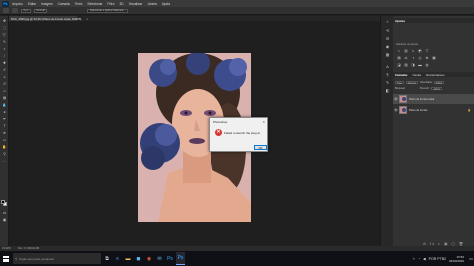 Image resolution: width=474 pixels, height=266 pixels. What do you see at coordinates (7, 248) in the screenshot?
I see `zoom-level: 33,33%` at bounding box center [7, 248].